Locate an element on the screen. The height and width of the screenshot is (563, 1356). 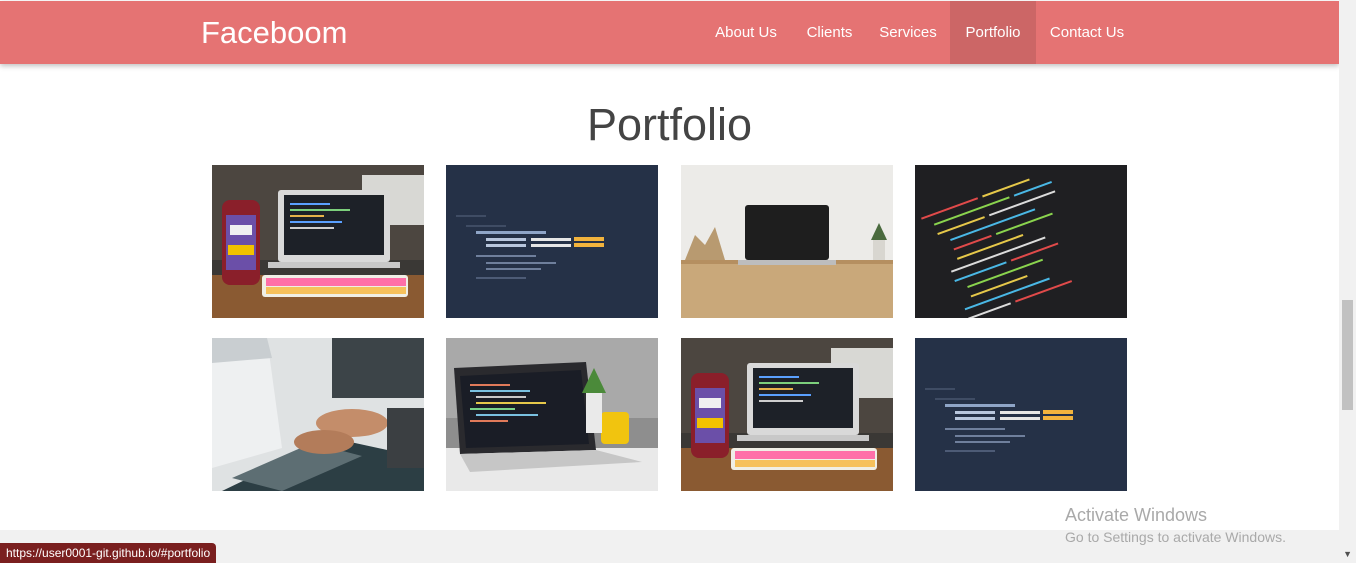
laptop-plant-mug-image is located at coordinates (552, 414).